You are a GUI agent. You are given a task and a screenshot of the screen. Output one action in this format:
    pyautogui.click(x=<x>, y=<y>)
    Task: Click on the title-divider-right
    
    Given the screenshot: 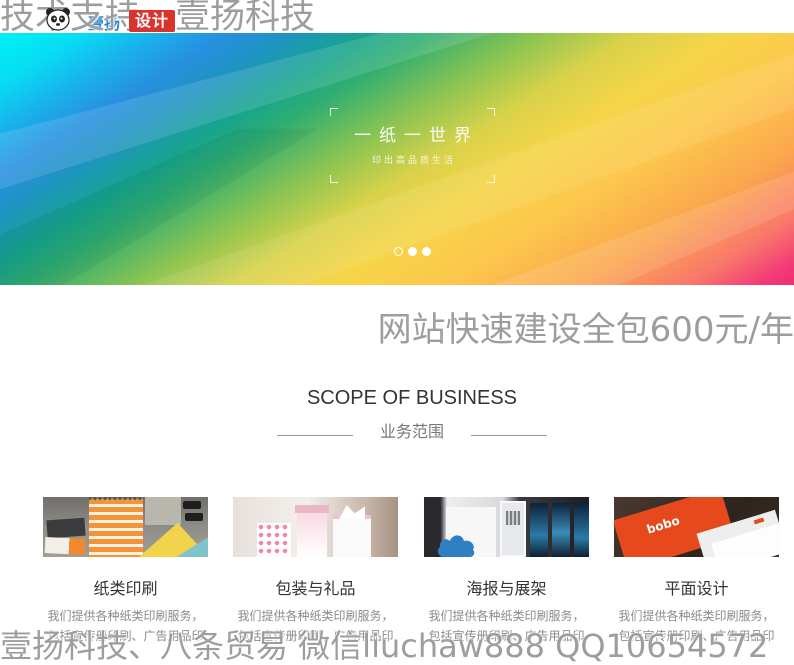 What is the action you would take?
    pyautogui.click(x=509, y=435)
    